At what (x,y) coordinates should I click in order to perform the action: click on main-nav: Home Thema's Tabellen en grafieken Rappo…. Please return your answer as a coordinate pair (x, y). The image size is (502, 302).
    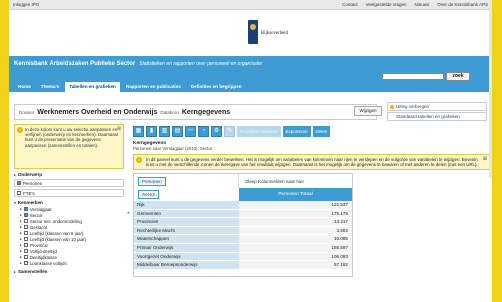
    Looking at the image, I should click on (130, 87).